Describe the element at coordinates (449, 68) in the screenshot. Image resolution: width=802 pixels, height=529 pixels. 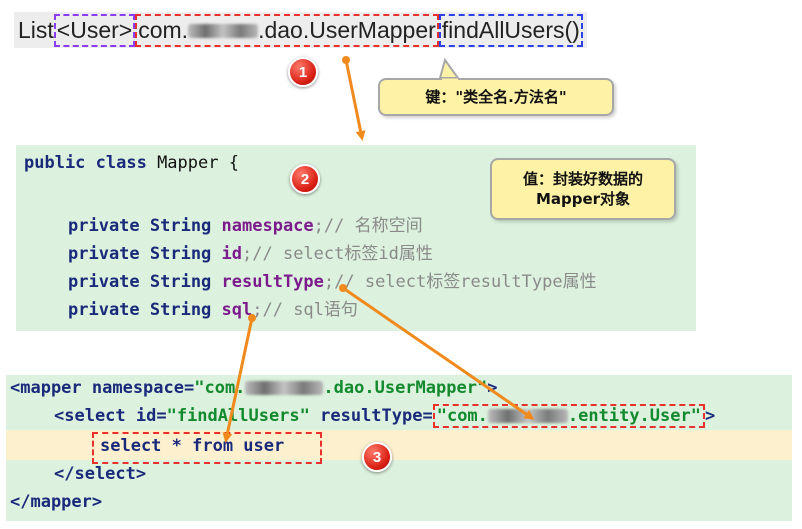
I see `key-callout-tail` at that location.